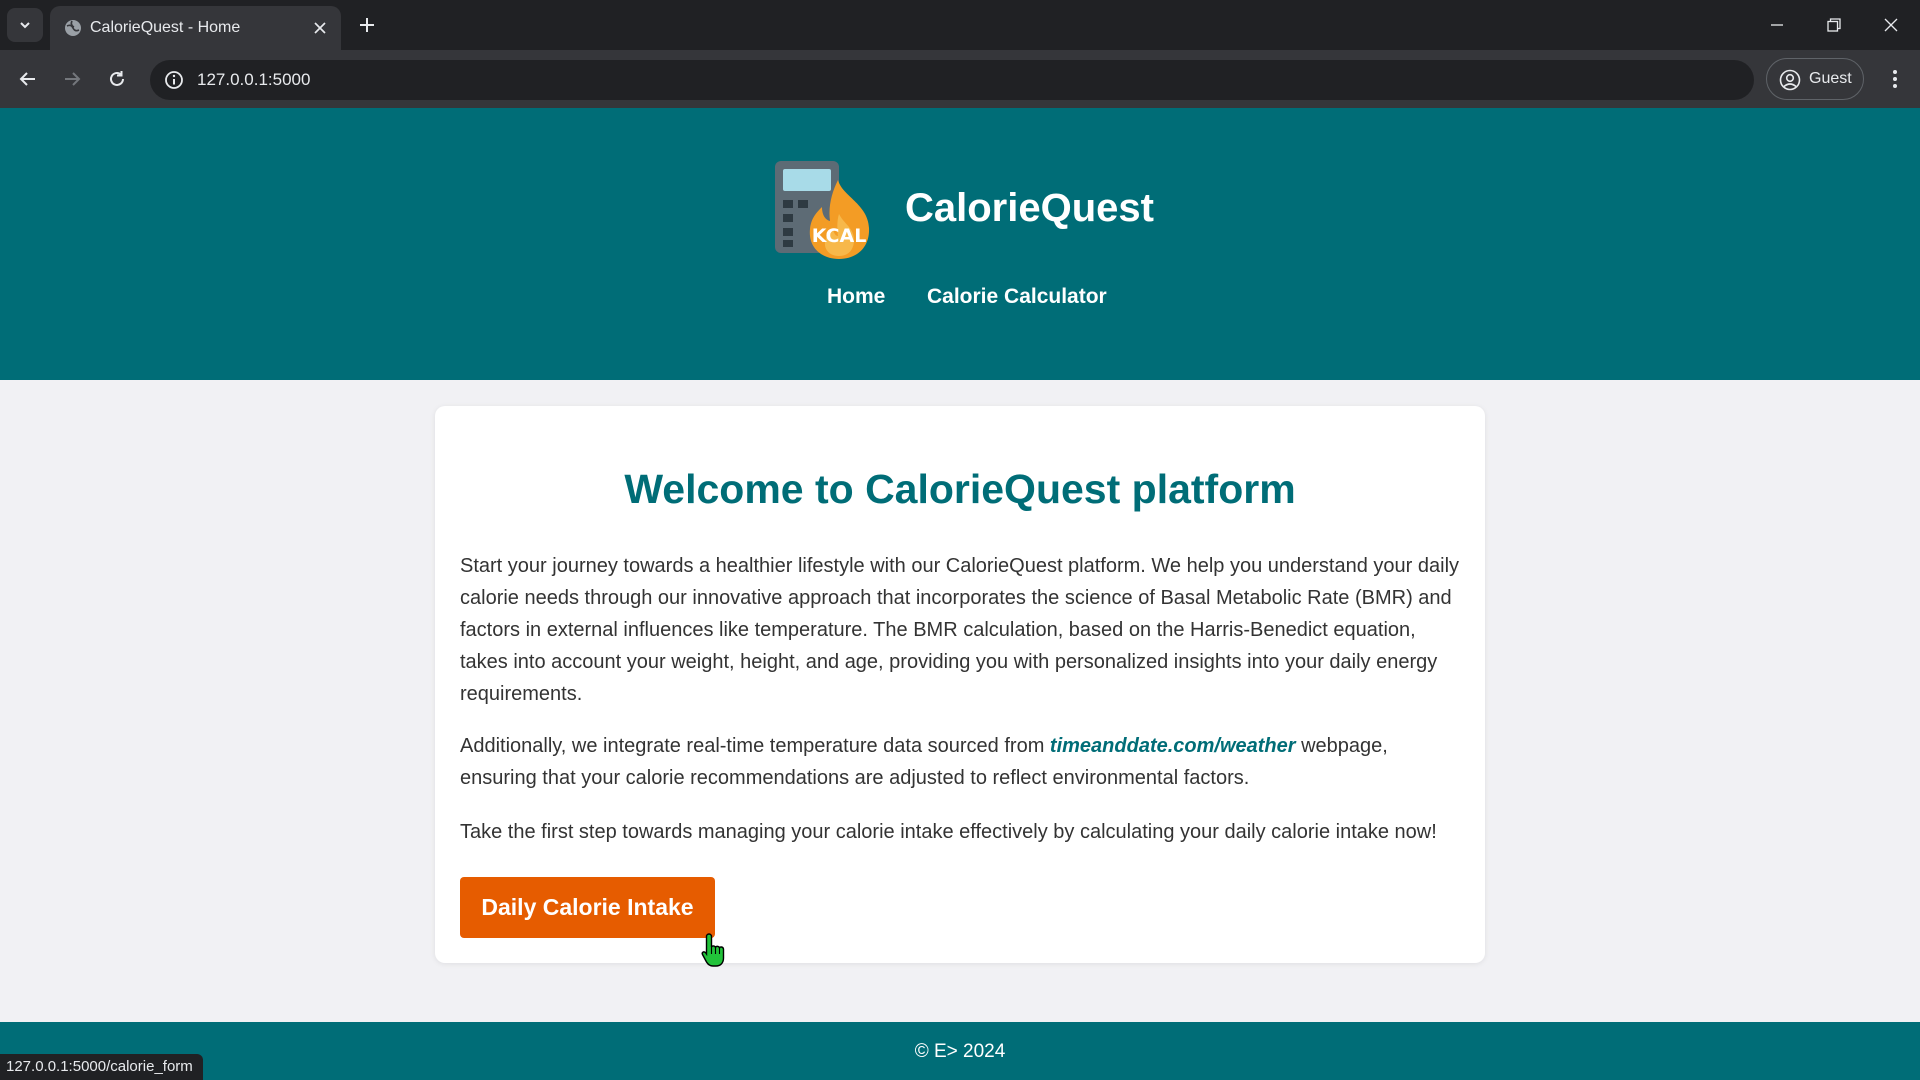 Image resolution: width=1920 pixels, height=1080 pixels. I want to click on profile-icon, so click(1790, 80).